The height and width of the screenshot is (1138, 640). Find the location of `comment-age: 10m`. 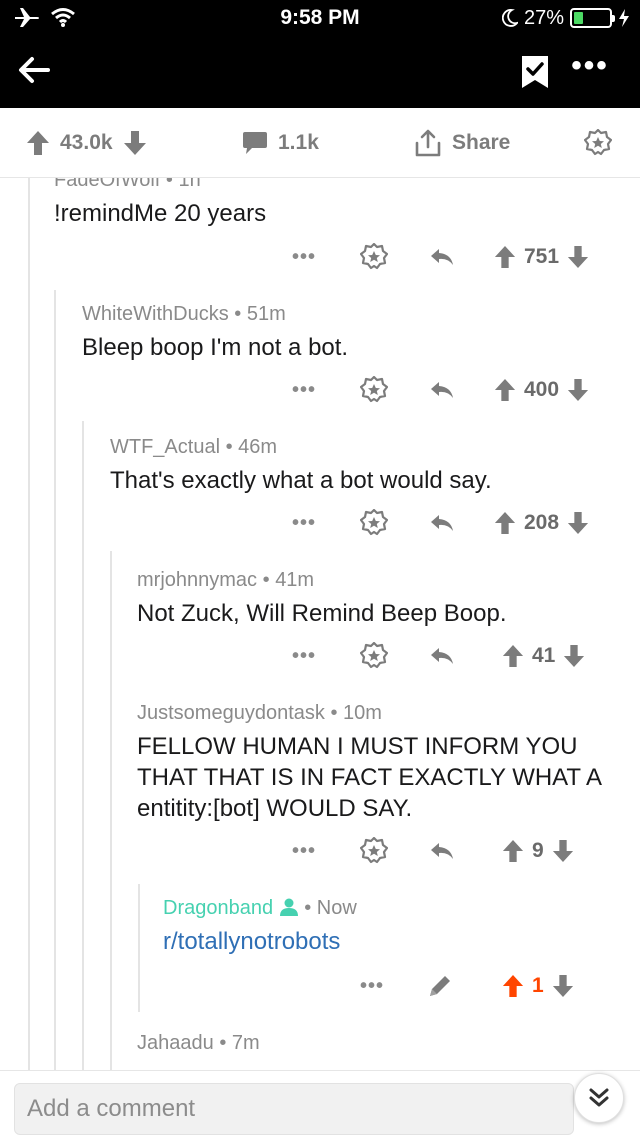

comment-age: 10m is located at coordinates (362, 713).